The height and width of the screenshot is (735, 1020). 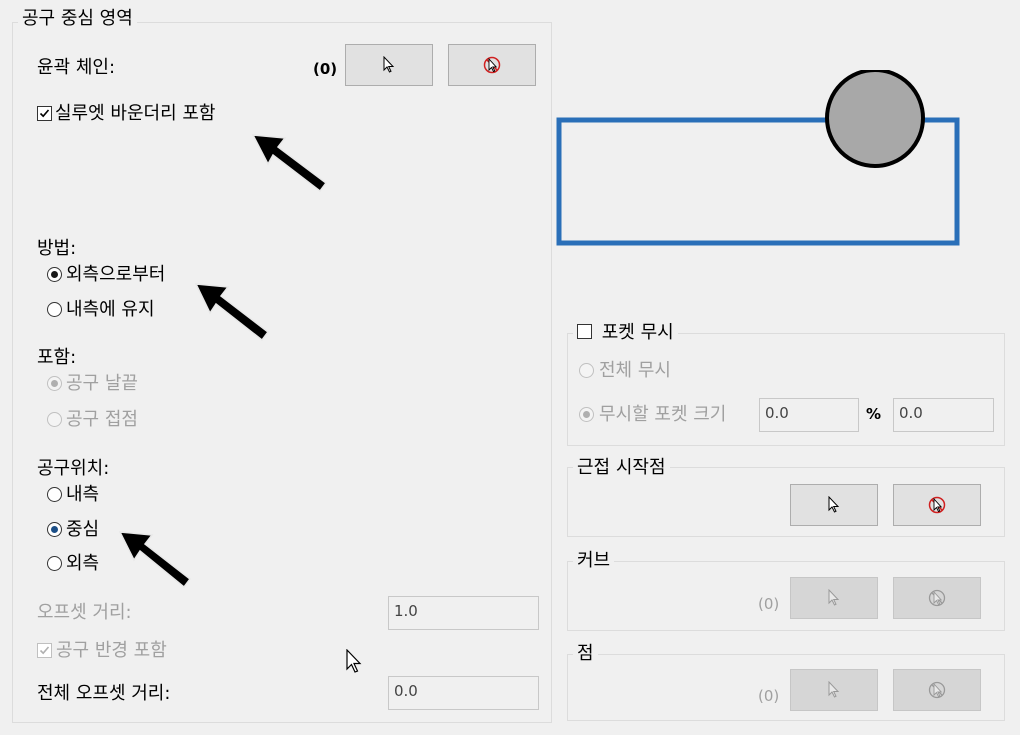 What do you see at coordinates (110, 309) in the screenshot?
I see `method-keep-inside-label: 내측에 유지` at bounding box center [110, 309].